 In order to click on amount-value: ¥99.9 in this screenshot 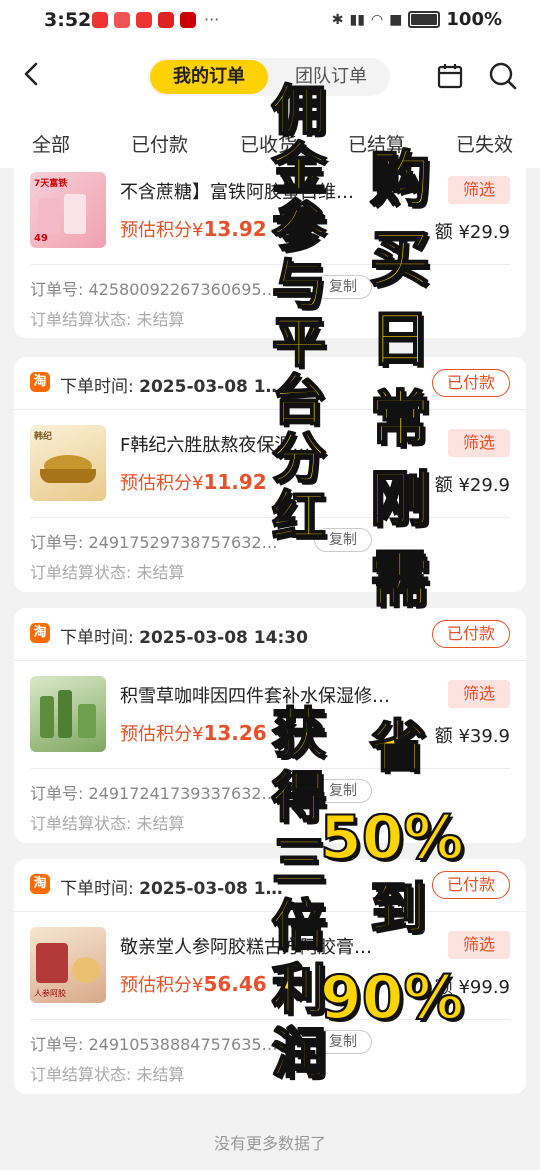, I will do `click(484, 987)`.